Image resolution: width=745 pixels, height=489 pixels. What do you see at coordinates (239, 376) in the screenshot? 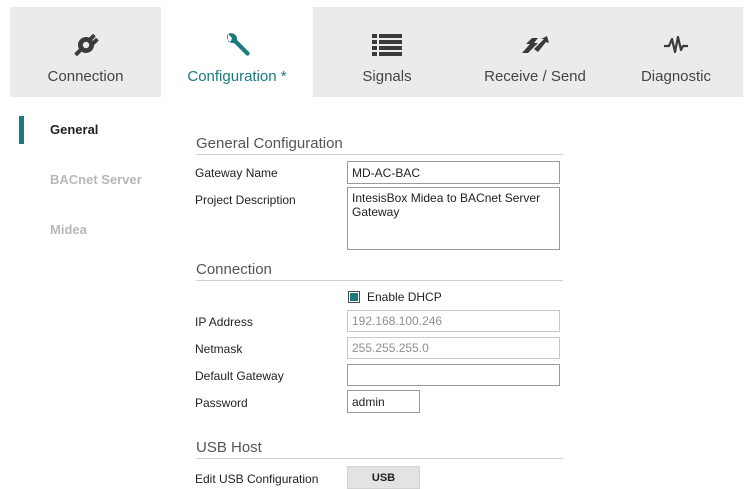
I see `default-gateway-label: Default Gateway` at bounding box center [239, 376].